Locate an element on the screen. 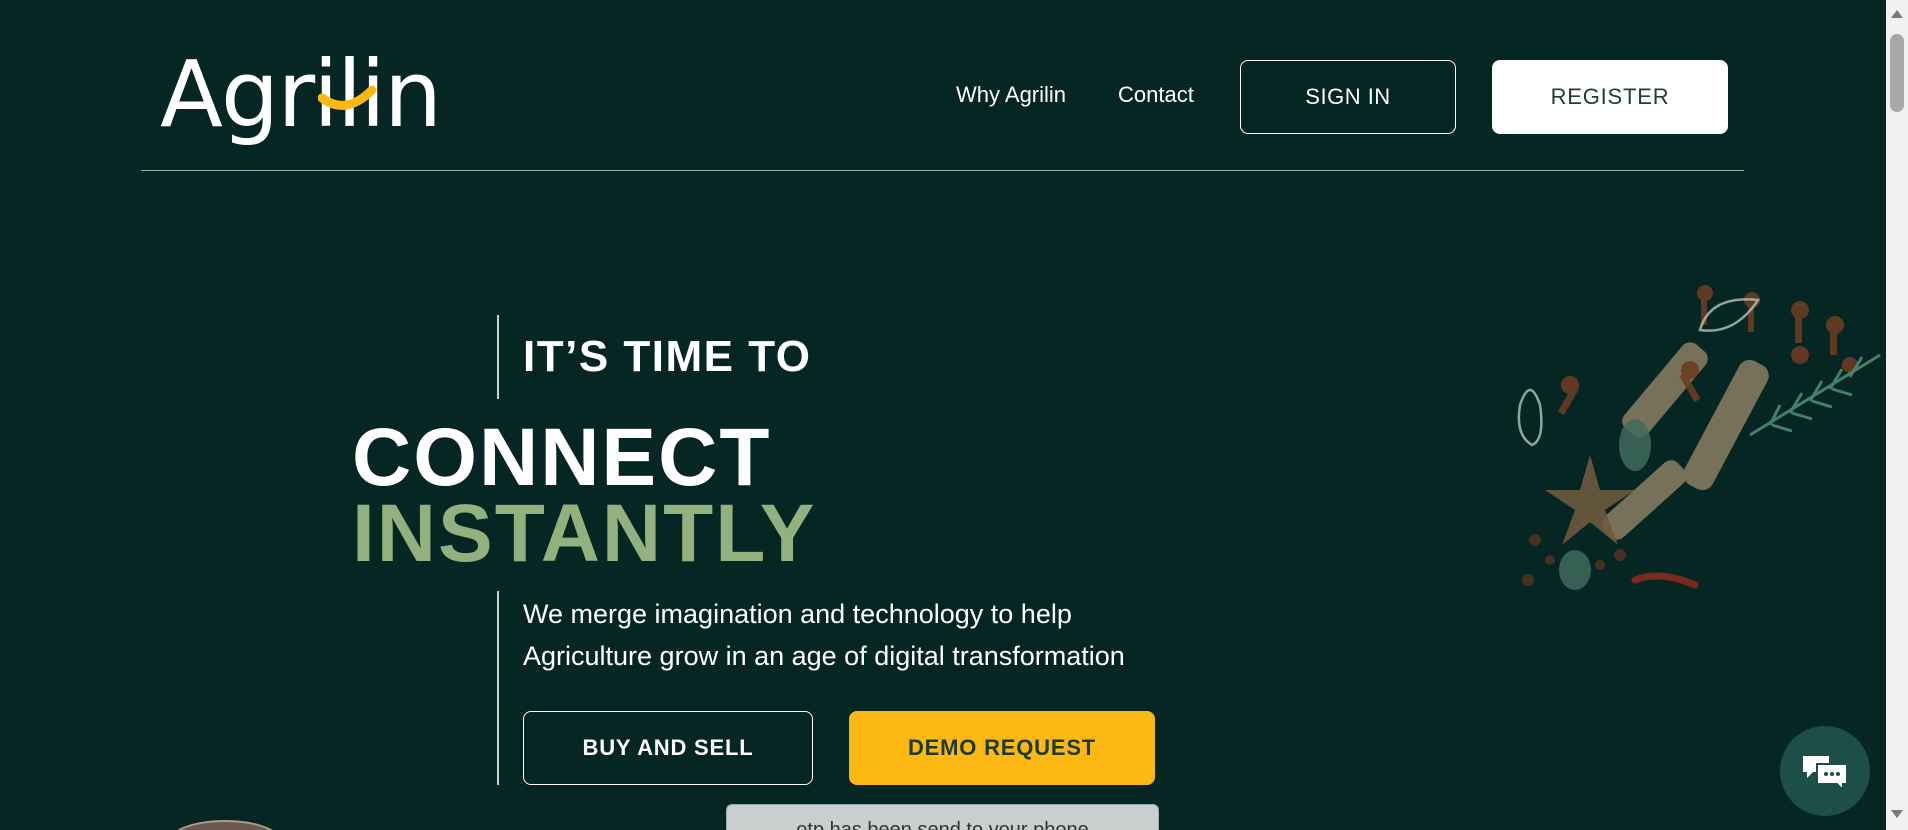 This screenshot has width=1908, height=830. logo-text: Agrilin is located at coordinates (301, 94).